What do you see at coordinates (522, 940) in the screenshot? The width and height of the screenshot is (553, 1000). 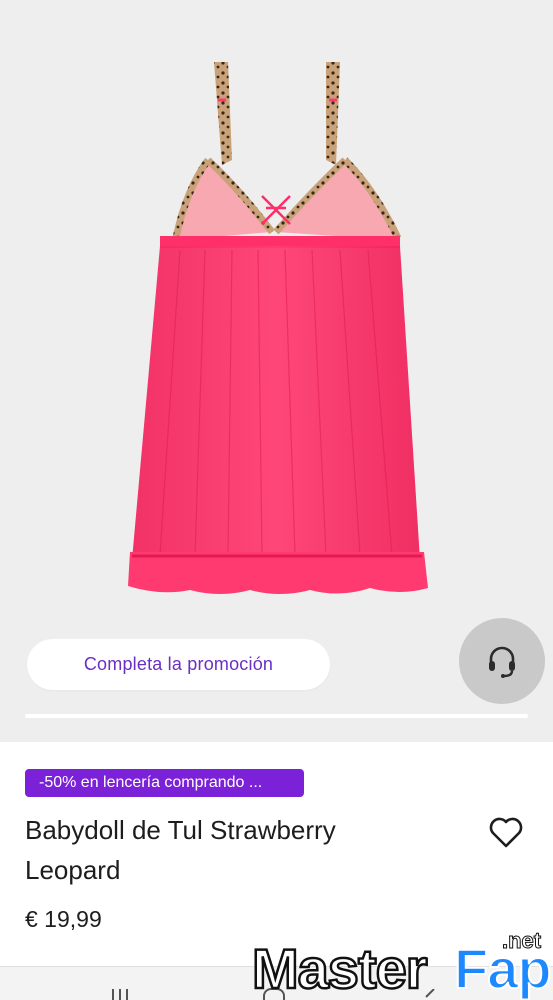 I see `svg-text: .net` at bounding box center [522, 940].